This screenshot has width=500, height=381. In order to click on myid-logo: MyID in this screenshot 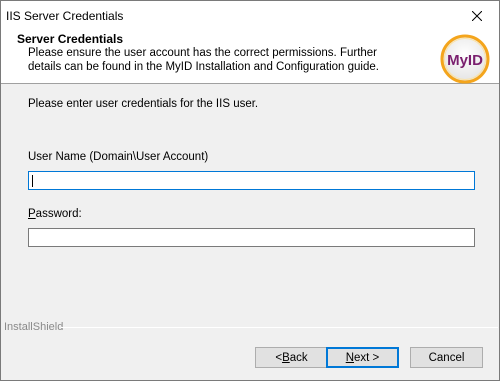, I will do `click(465, 59)`.